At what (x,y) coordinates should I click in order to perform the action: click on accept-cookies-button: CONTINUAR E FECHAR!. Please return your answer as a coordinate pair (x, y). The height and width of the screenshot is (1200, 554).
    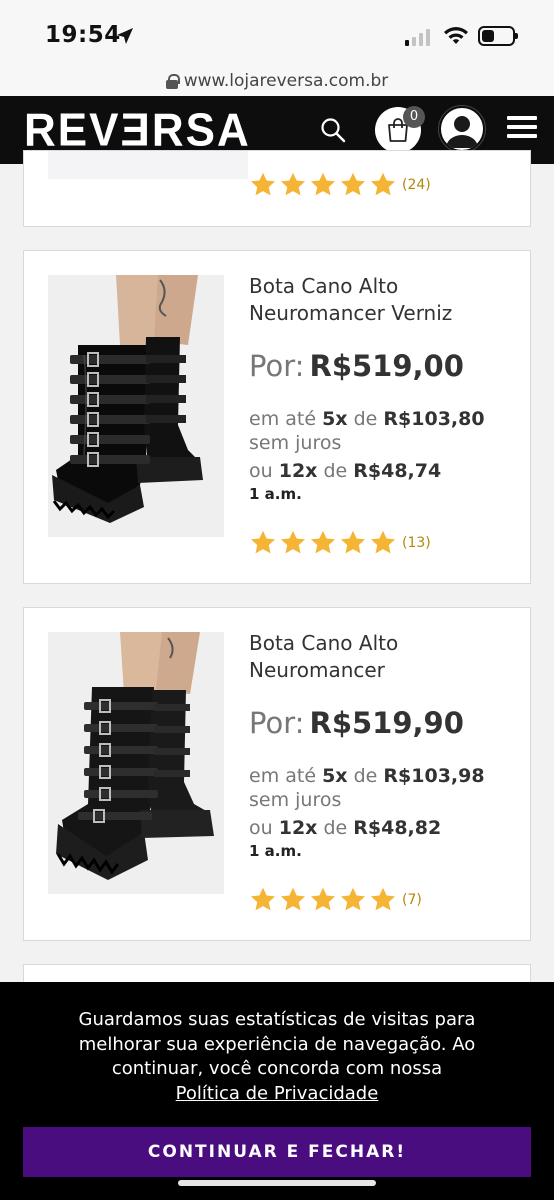
    Looking at the image, I should click on (277, 1152).